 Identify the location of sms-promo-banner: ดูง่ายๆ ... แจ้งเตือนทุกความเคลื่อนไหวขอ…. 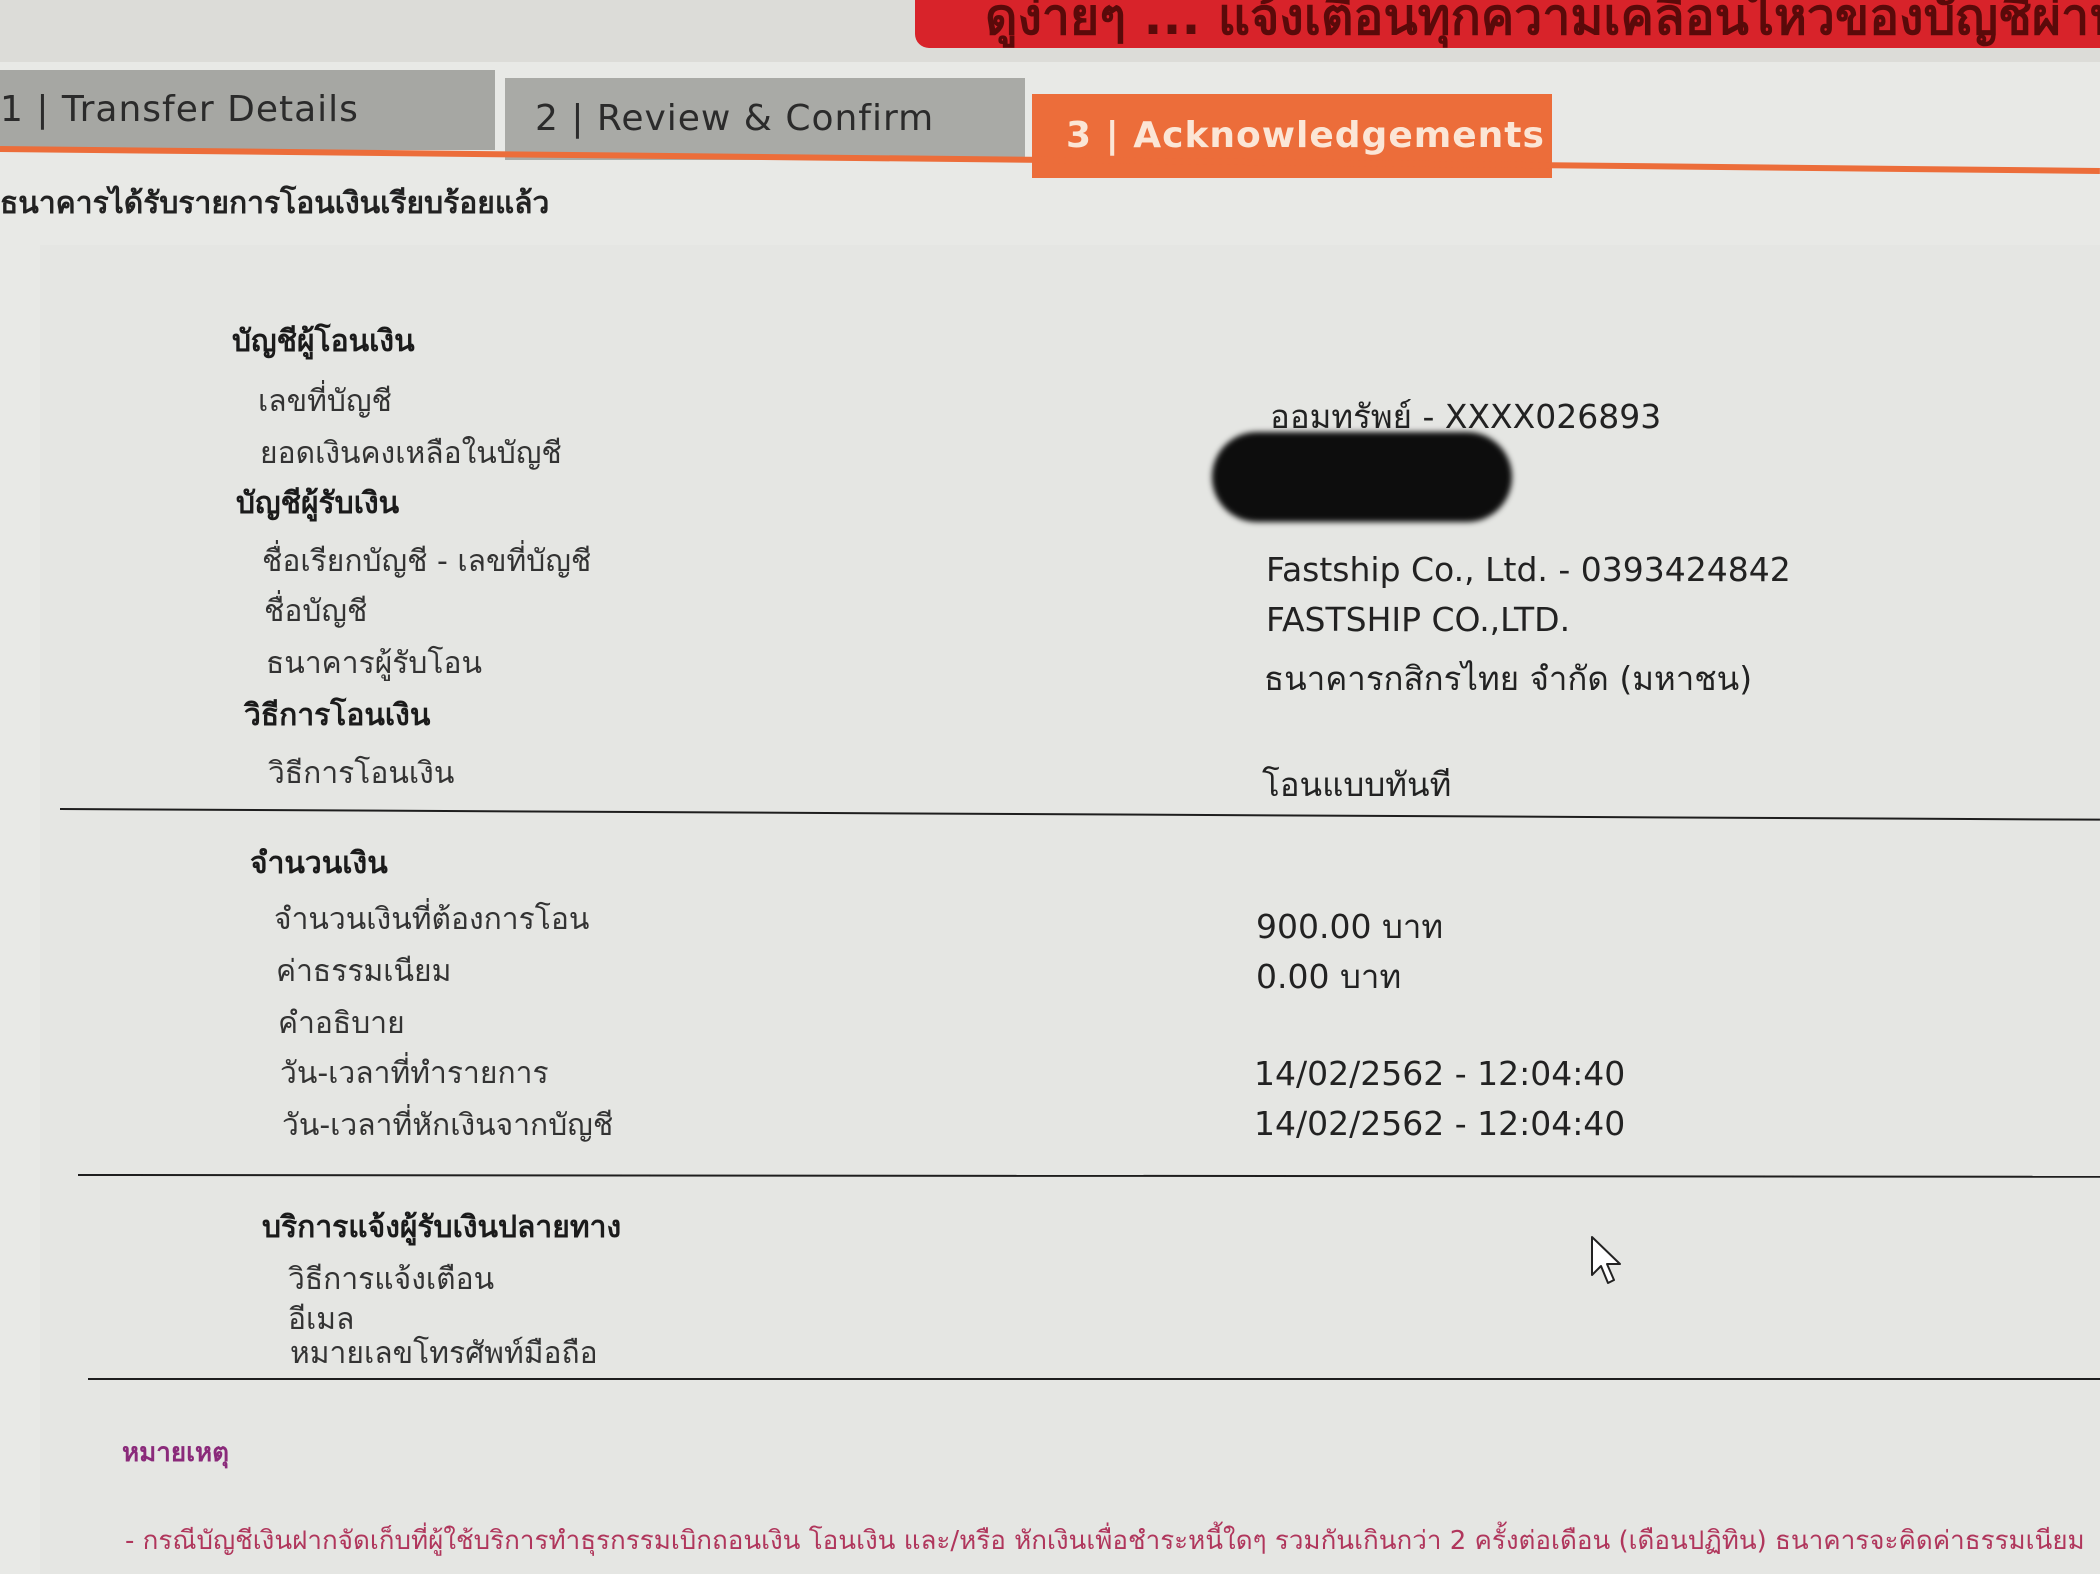
(1507, 24).